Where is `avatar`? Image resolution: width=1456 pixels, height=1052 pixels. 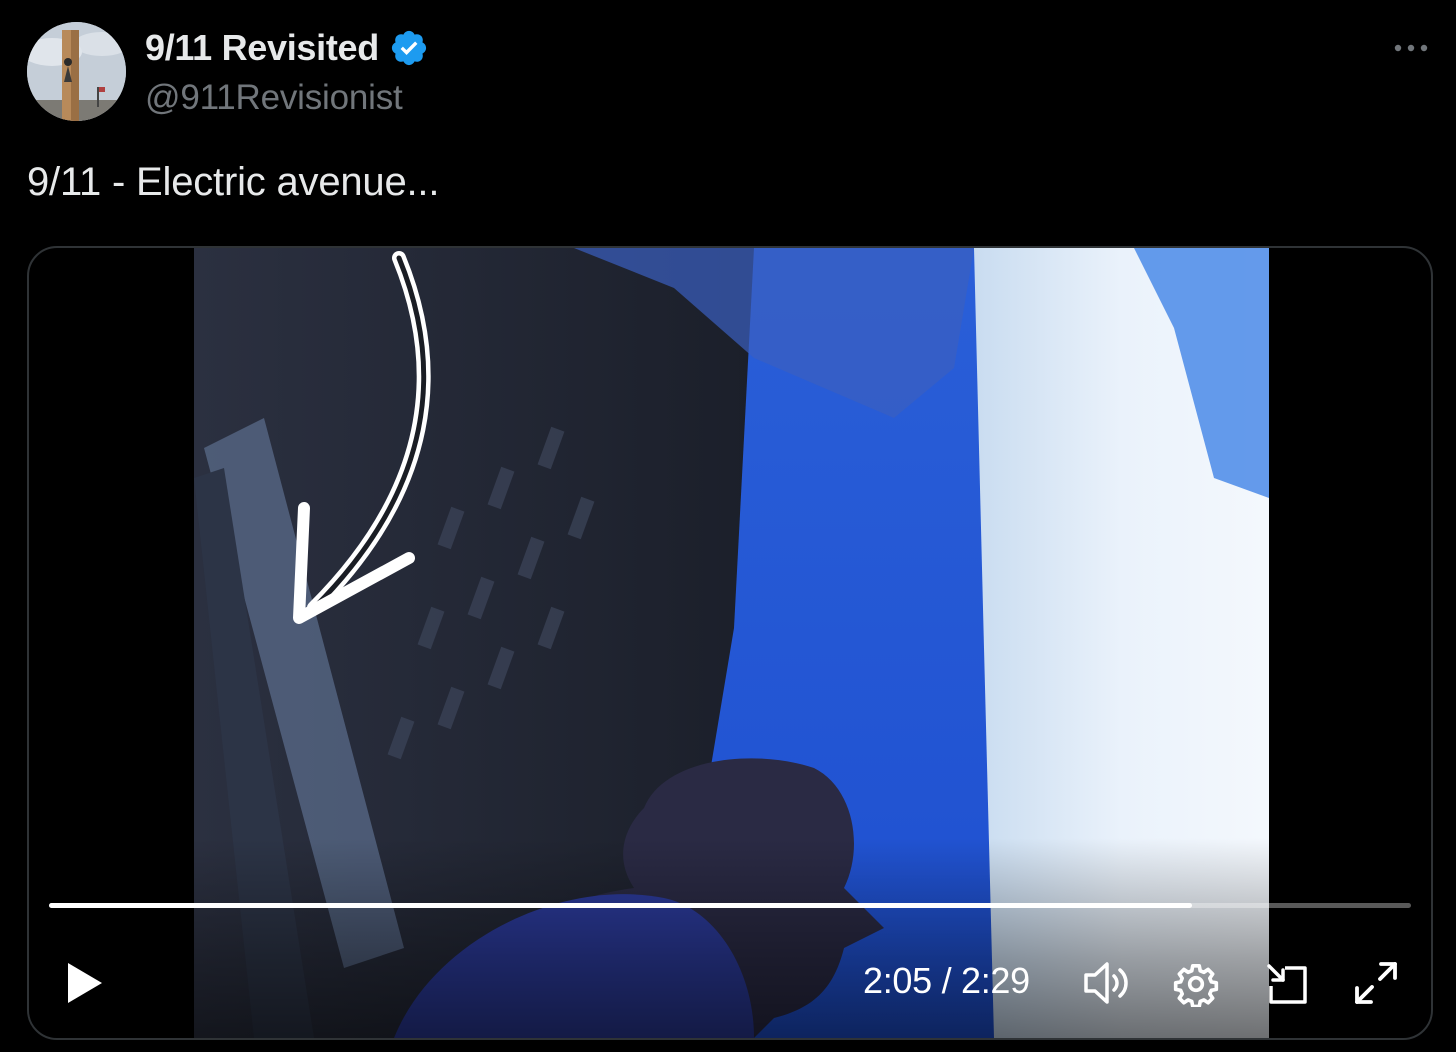
avatar is located at coordinates (76, 71).